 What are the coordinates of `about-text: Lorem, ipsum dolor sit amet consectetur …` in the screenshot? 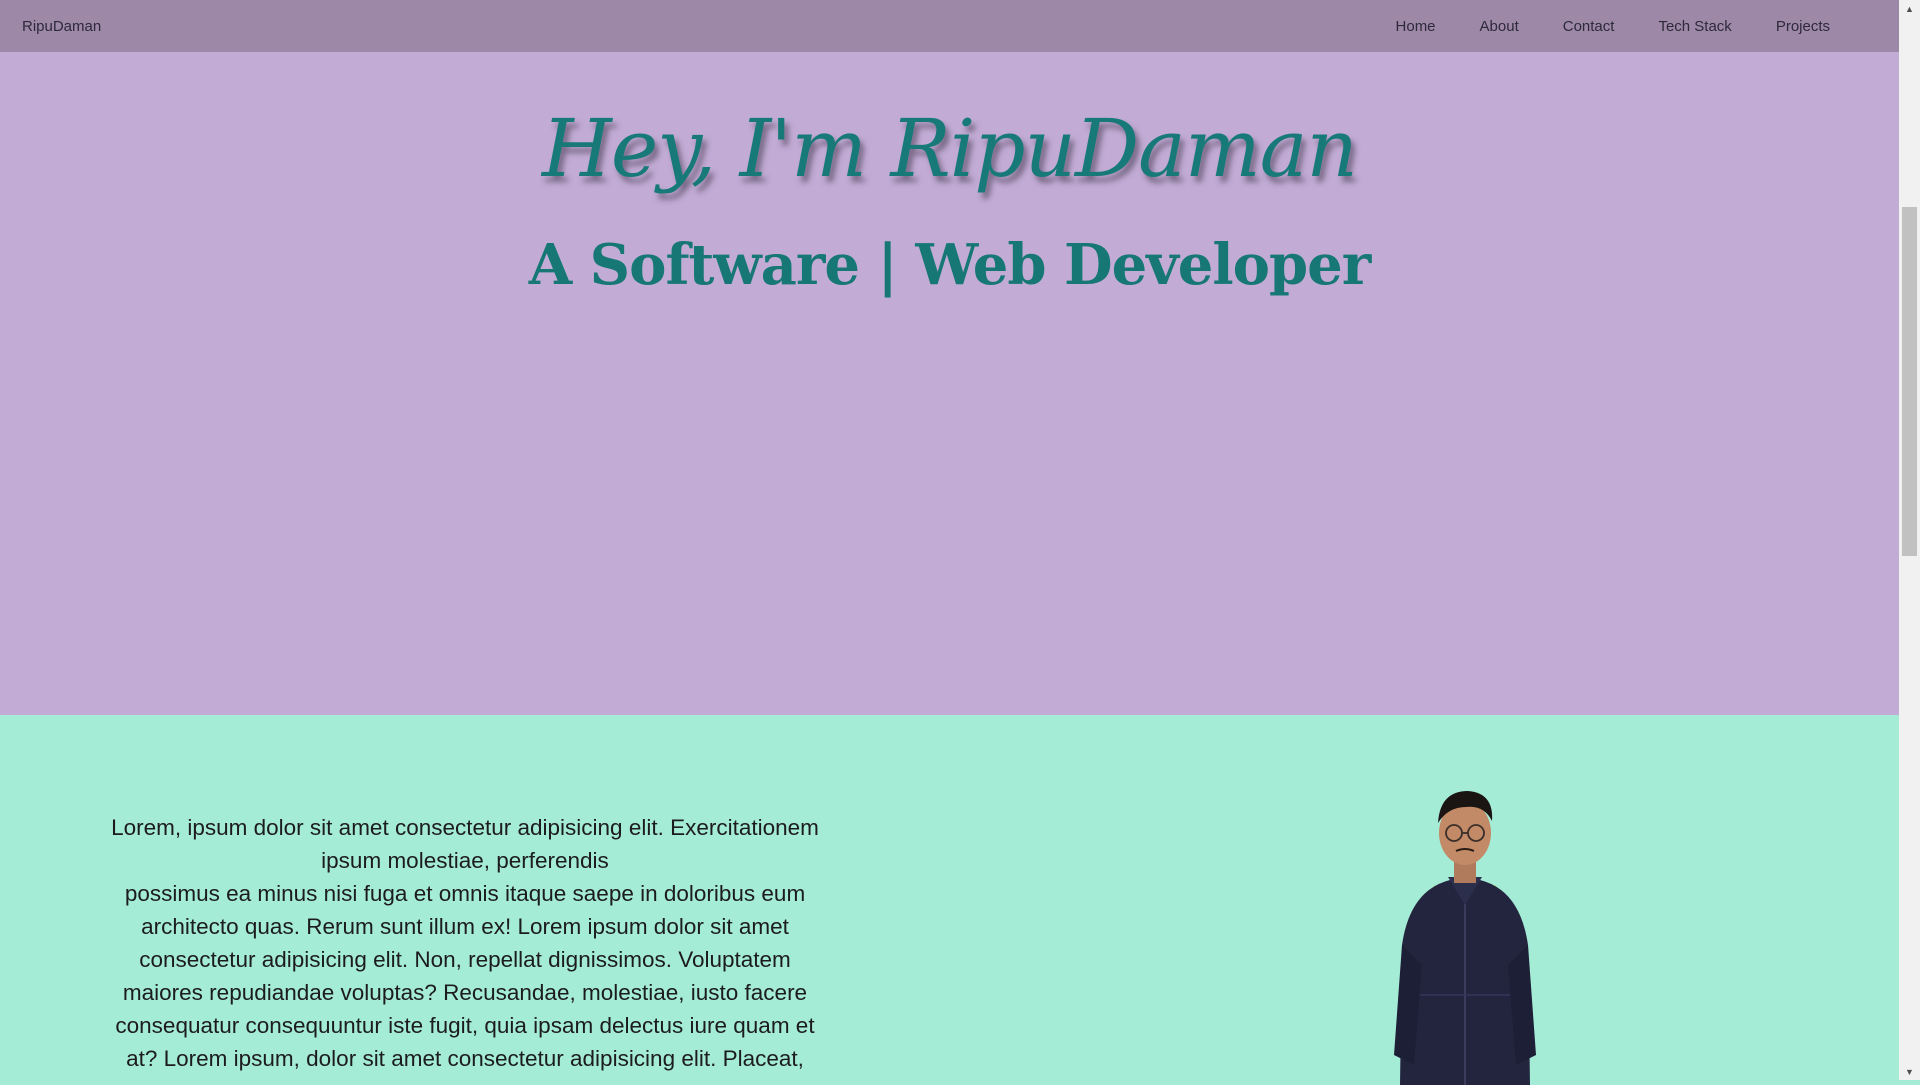 It's located at (465, 943).